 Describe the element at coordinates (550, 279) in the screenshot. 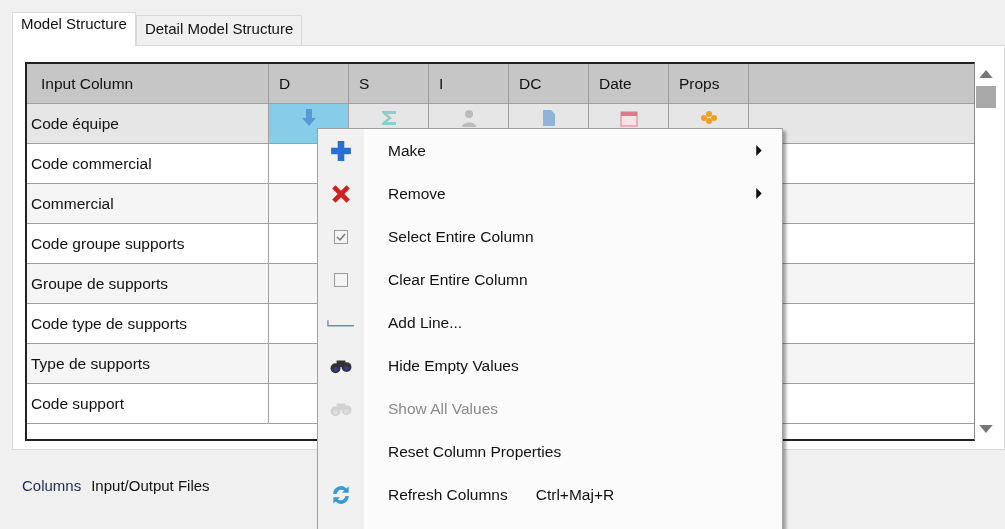

I see `menu-item: Clear Entire Column` at that location.